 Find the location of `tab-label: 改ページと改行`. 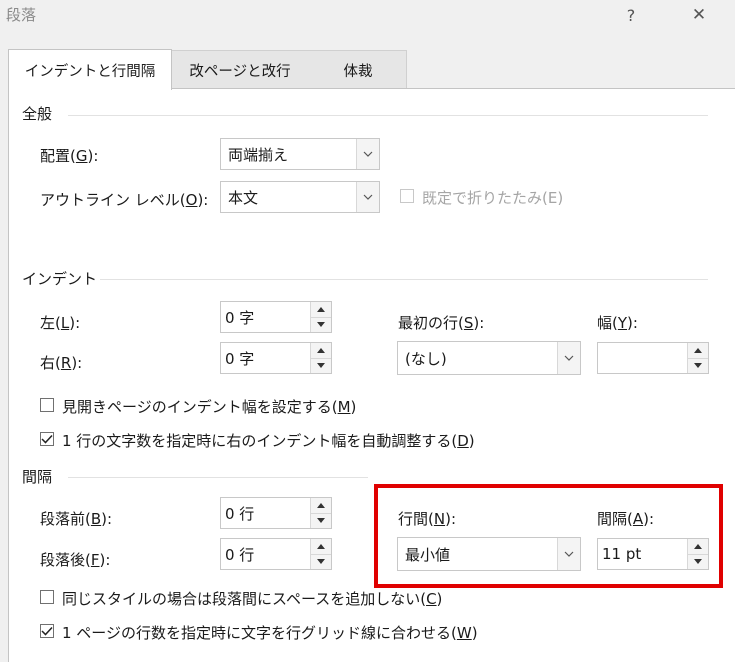

tab-label: 改ページと改行 is located at coordinates (240, 71).